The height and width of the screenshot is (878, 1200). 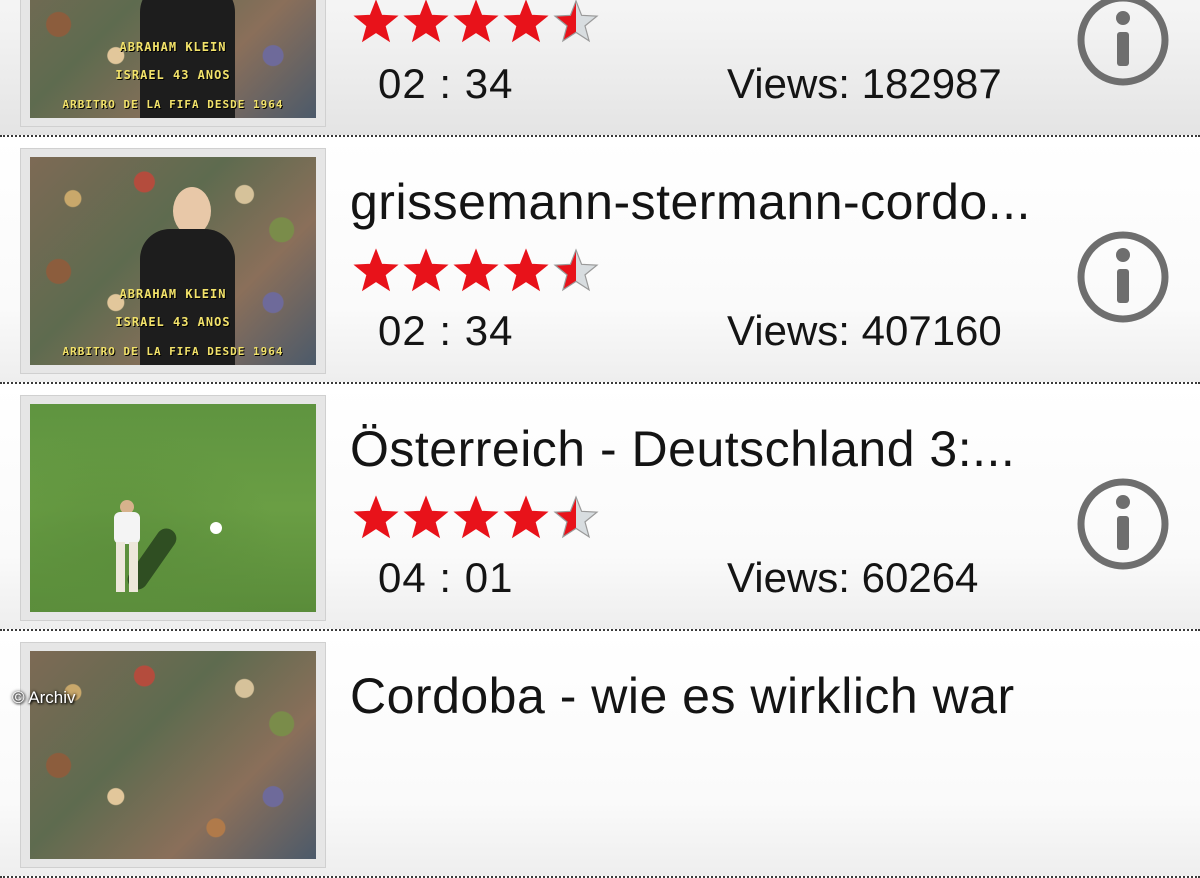 I want to click on video-duration: 04 : 01, so click(x=446, y=577).